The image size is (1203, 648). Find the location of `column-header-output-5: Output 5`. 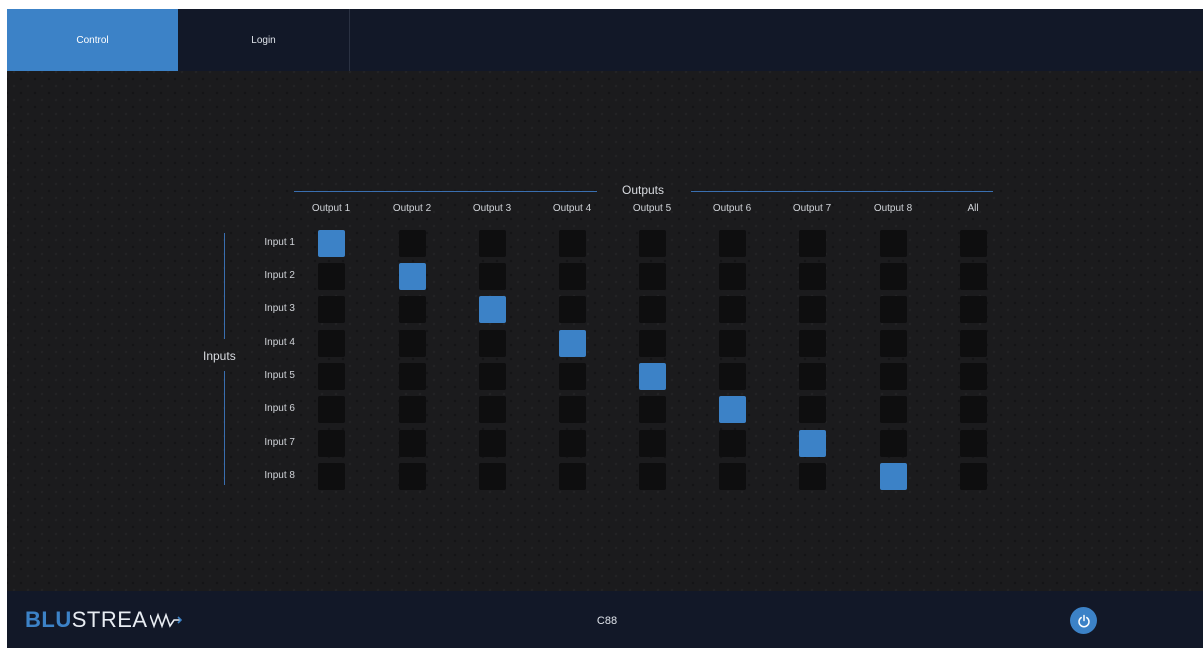

column-header-output-5: Output 5 is located at coordinates (652, 208).